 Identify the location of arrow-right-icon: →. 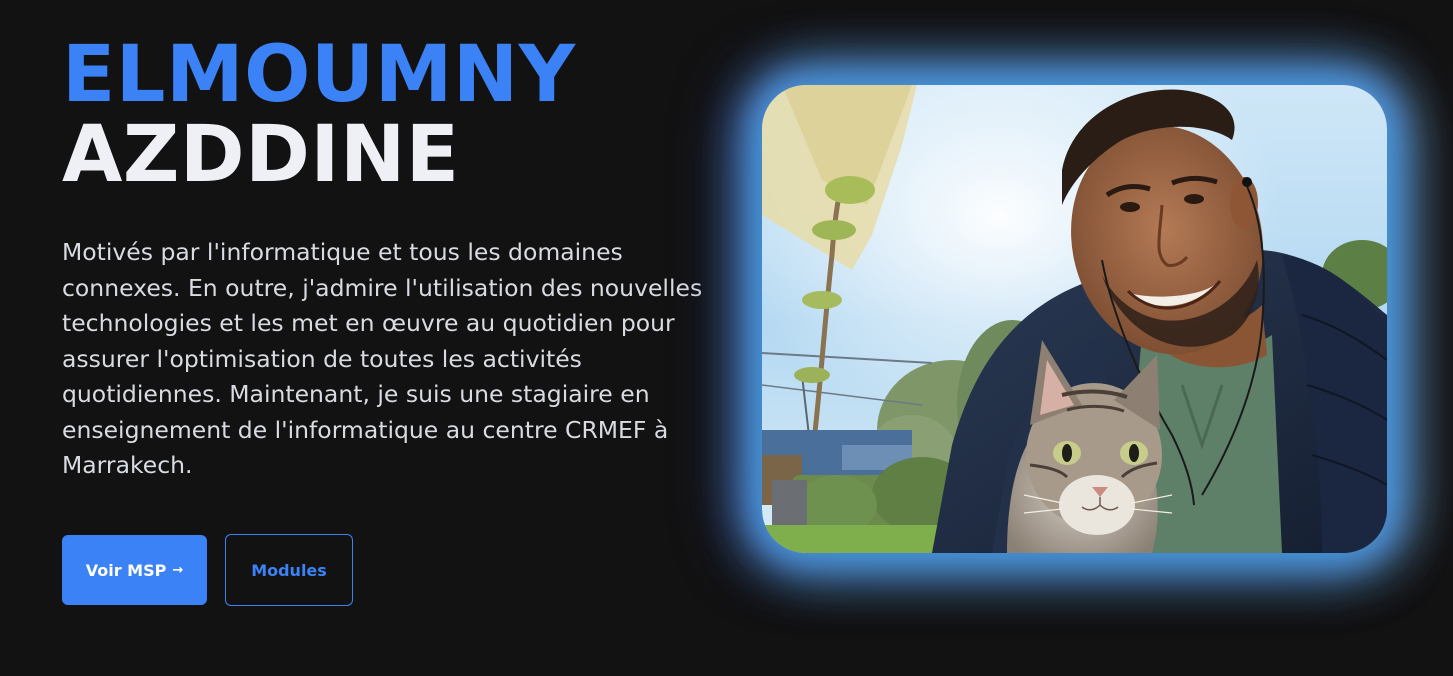
(178, 570).